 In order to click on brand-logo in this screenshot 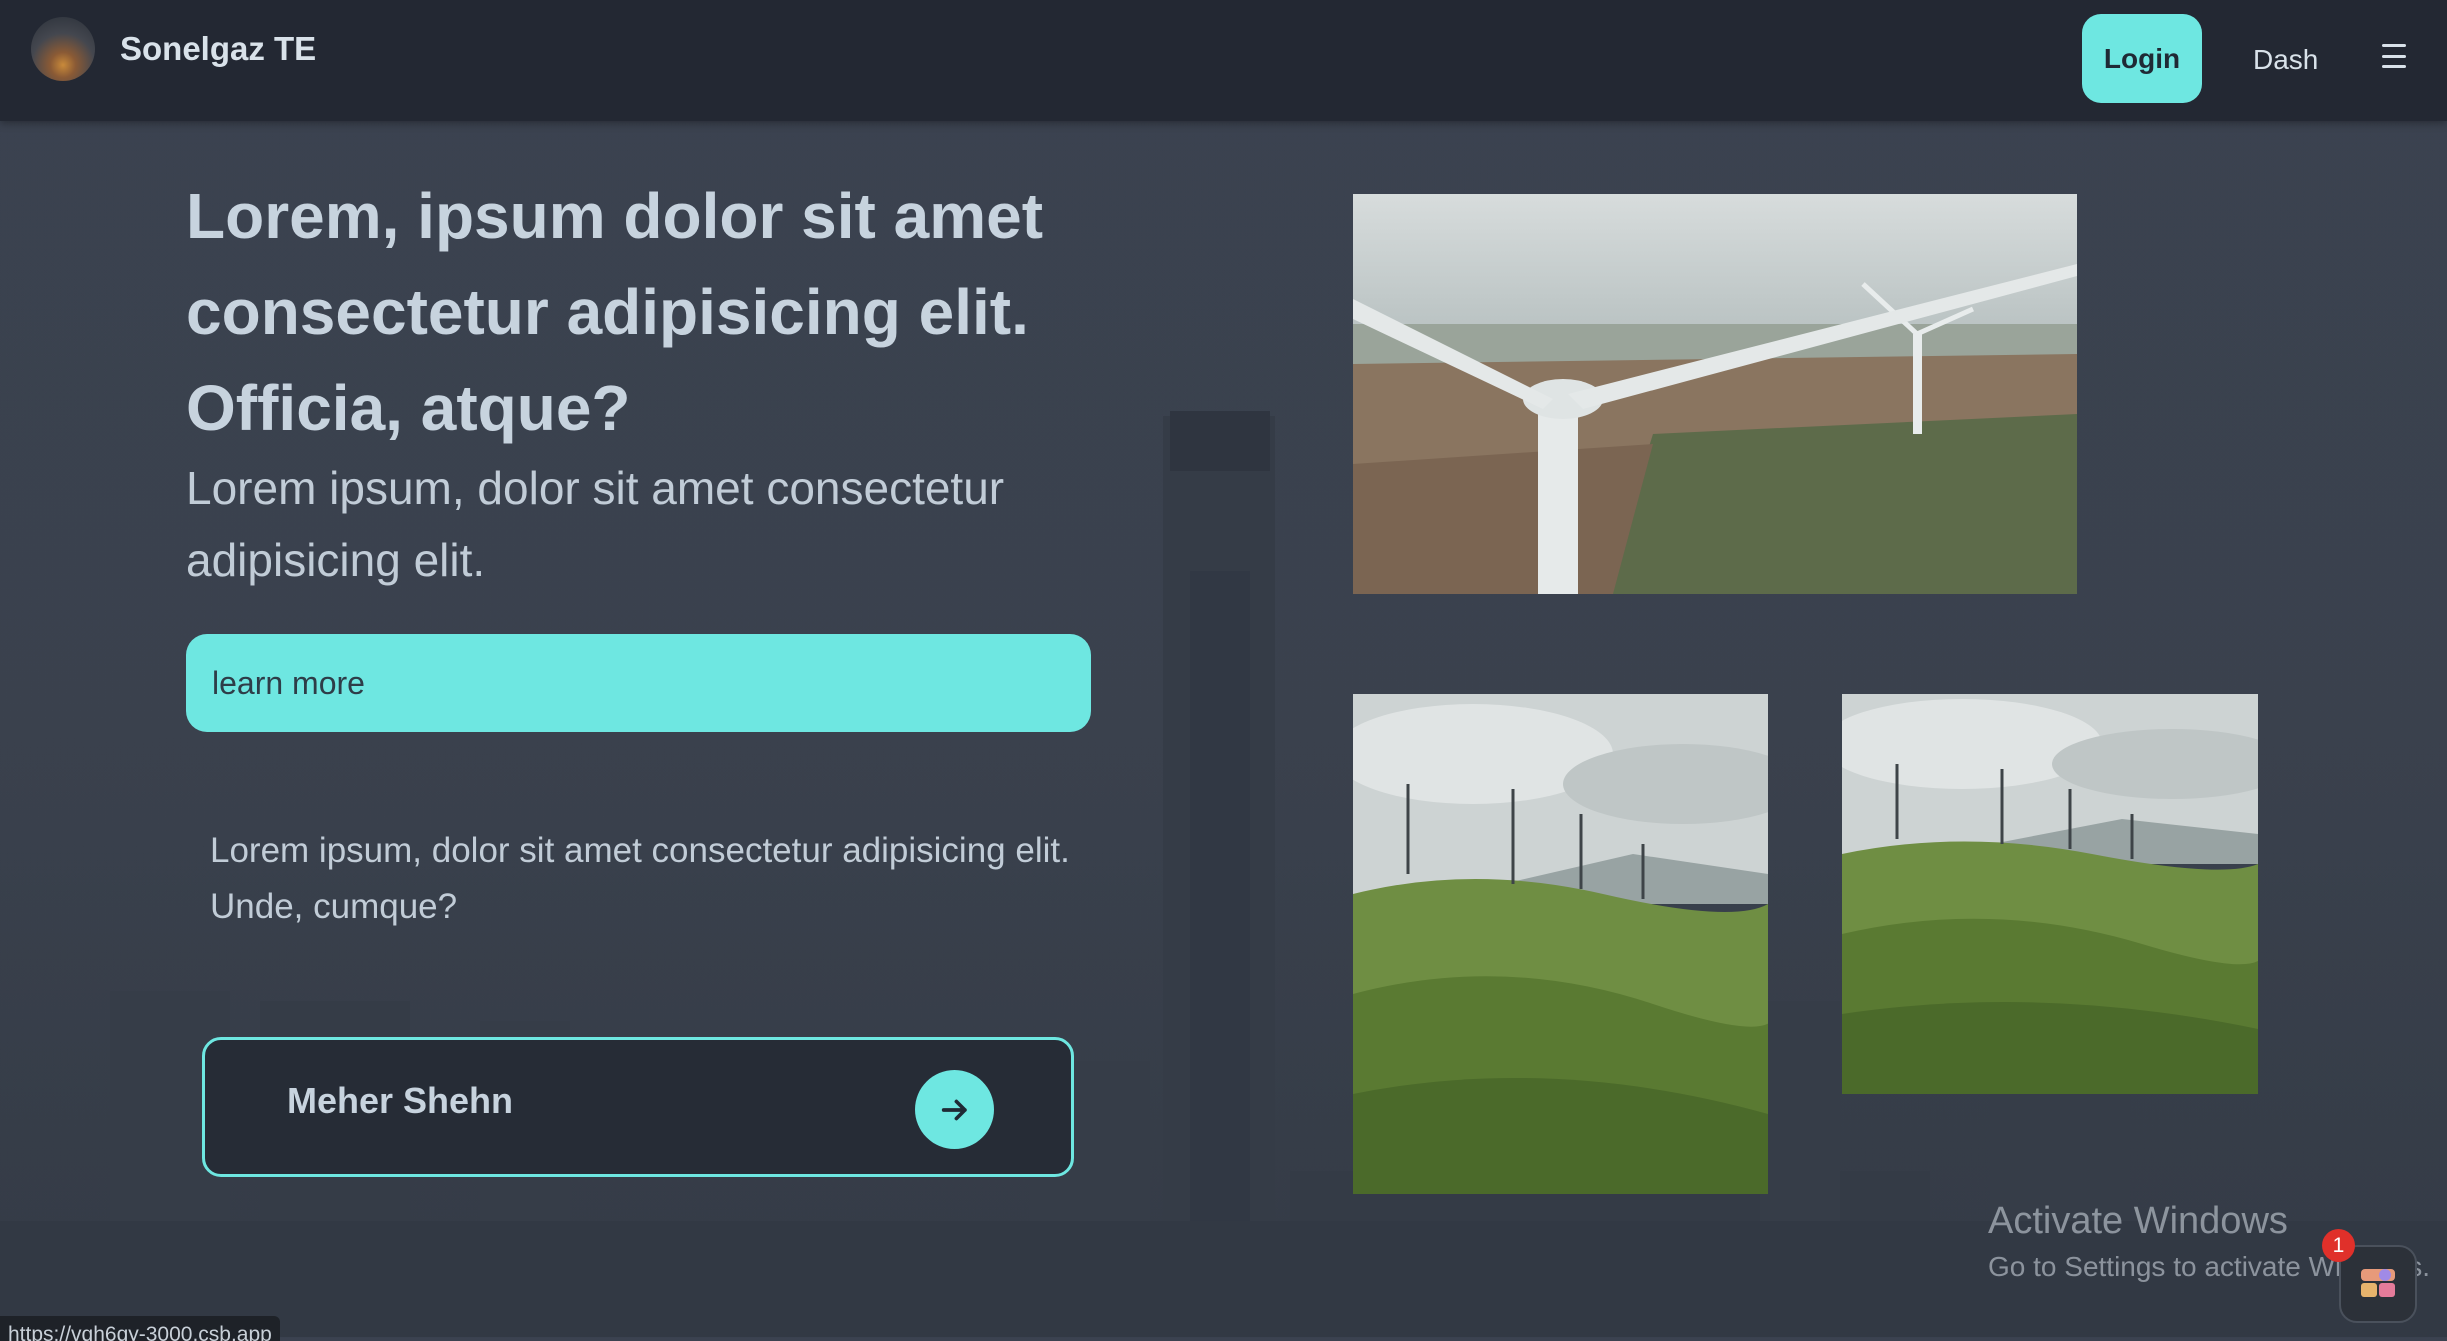, I will do `click(63, 49)`.